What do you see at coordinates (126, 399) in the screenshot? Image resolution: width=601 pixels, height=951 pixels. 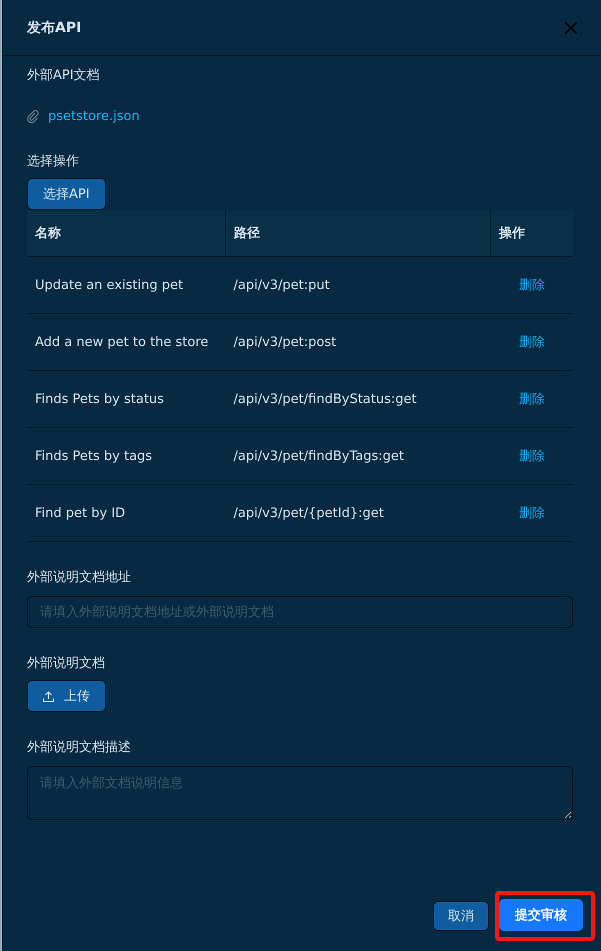 I see `table-cell: Finds Pets by status` at bounding box center [126, 399].